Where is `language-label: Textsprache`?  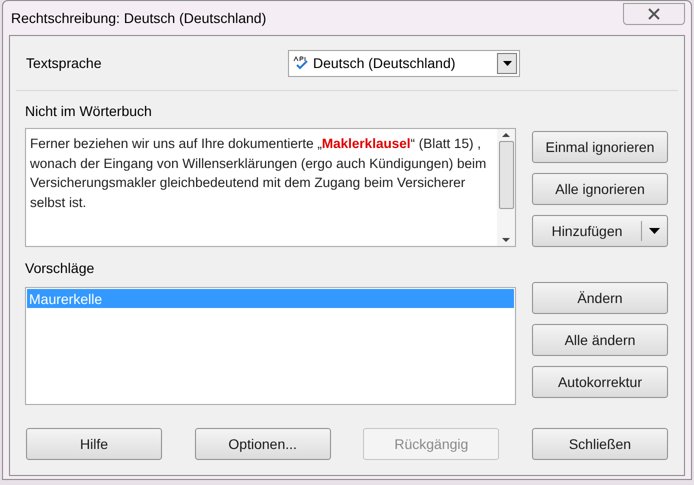
language-label: Textsprache is located at coordinates (64, 63).